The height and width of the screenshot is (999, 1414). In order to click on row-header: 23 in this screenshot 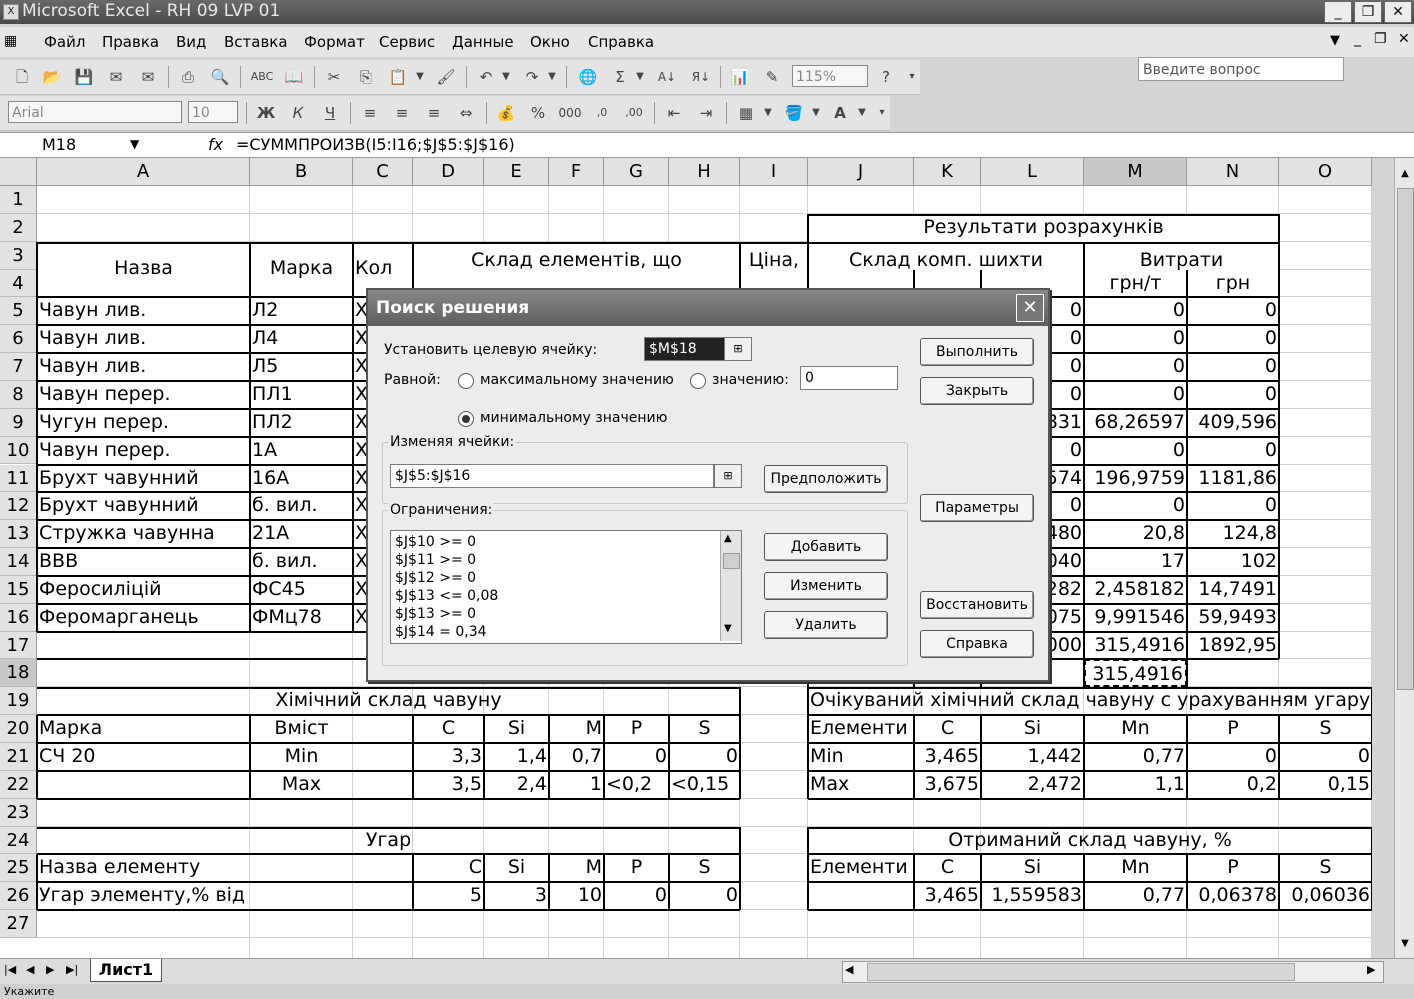, I will do `click(18, 812)`.